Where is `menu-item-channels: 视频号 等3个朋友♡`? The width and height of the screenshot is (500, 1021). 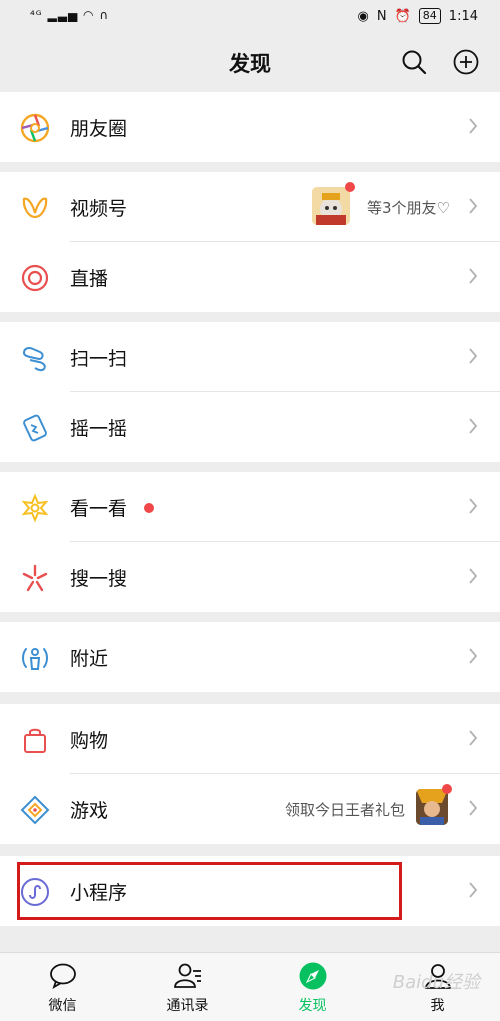 menu-item-channels: 视频号 等3个朋友♡ is located at coordinates (250, 207).